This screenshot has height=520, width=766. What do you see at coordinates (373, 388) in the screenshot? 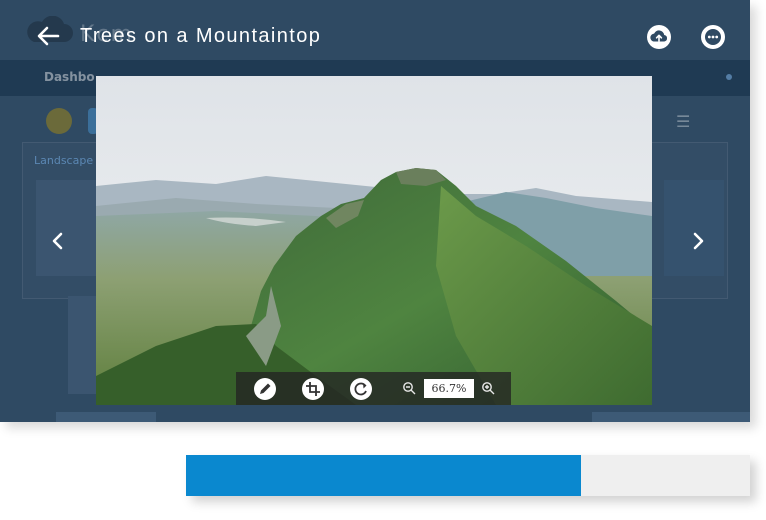
I see `image-toolbar: 66.7%` at bounding box center [373, 388].